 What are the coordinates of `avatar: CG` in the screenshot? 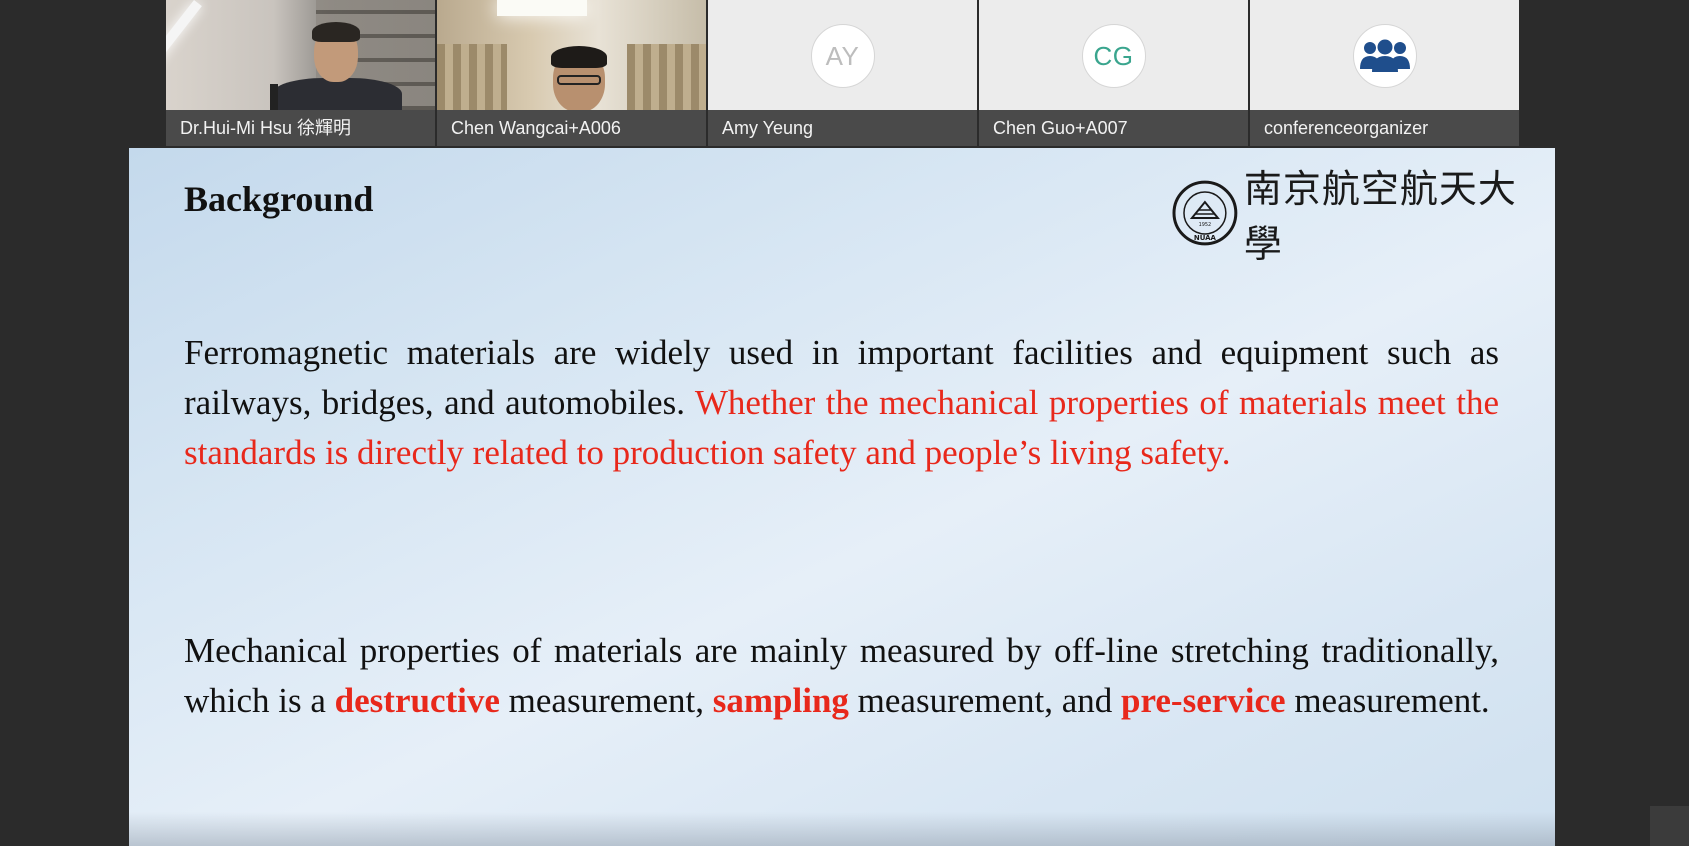 It's located at (1113, 56).